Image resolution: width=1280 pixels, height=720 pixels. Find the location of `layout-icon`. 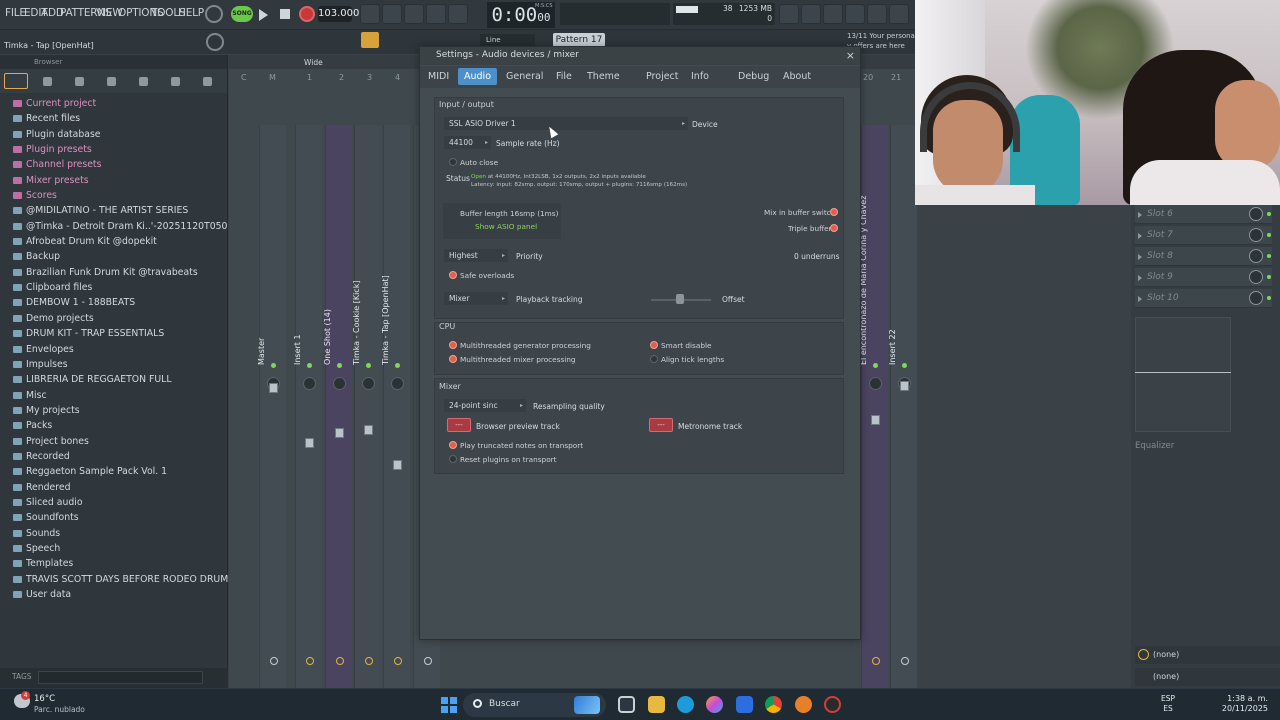

layout-icon is located at coordinates (899, 14).